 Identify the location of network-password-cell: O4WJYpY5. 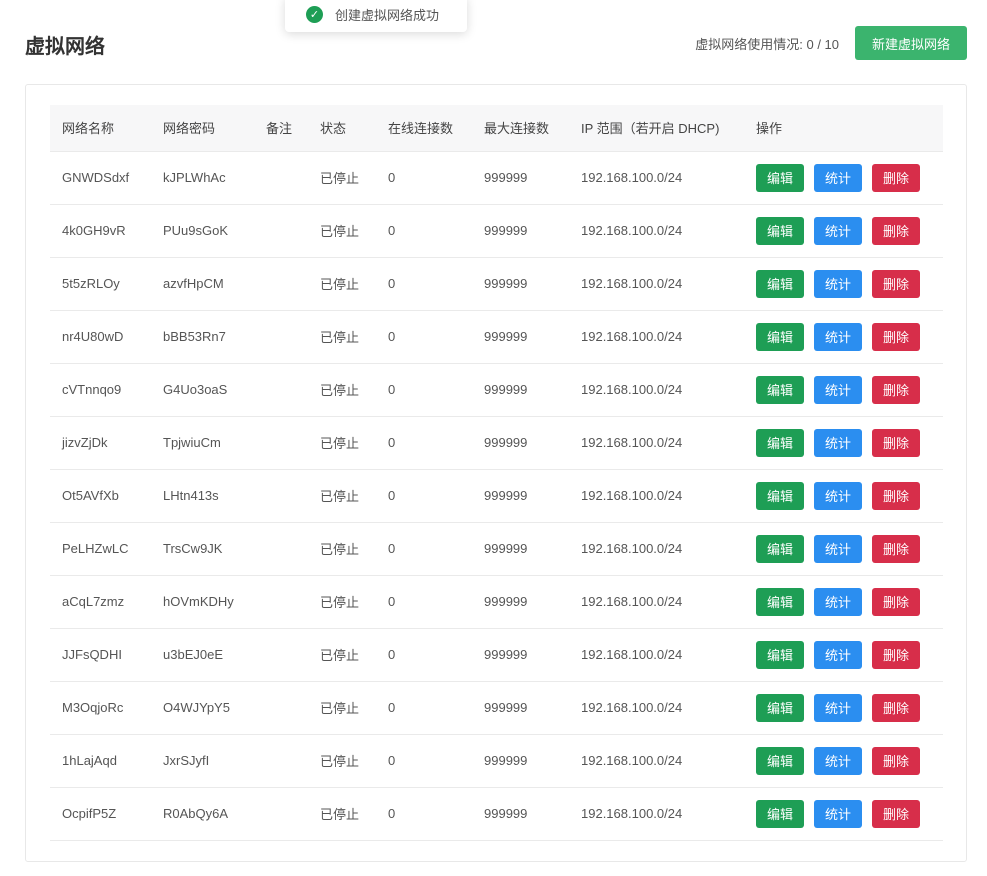
(202, 708).